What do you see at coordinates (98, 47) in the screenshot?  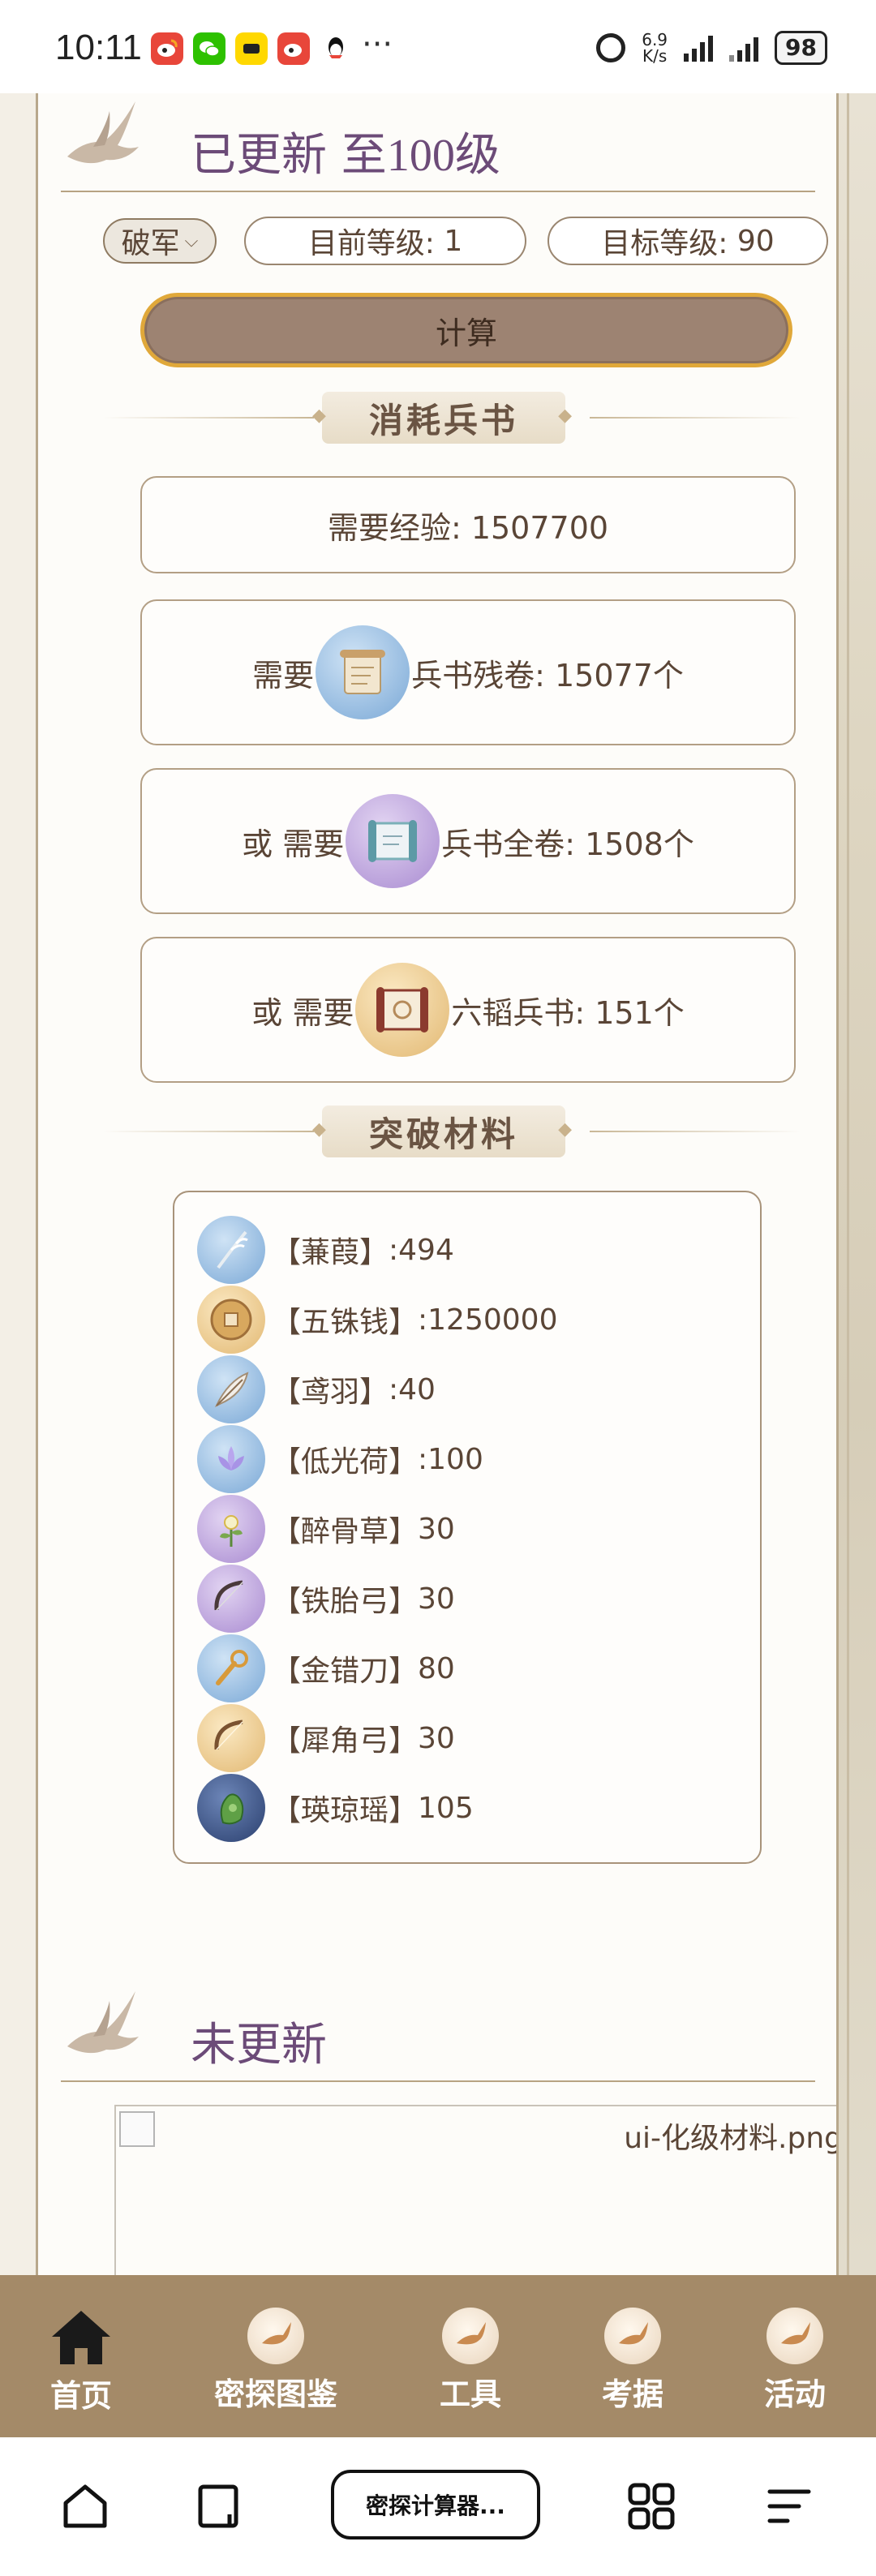 I see `status-time: 10:11` at bounding box center [98, 47].